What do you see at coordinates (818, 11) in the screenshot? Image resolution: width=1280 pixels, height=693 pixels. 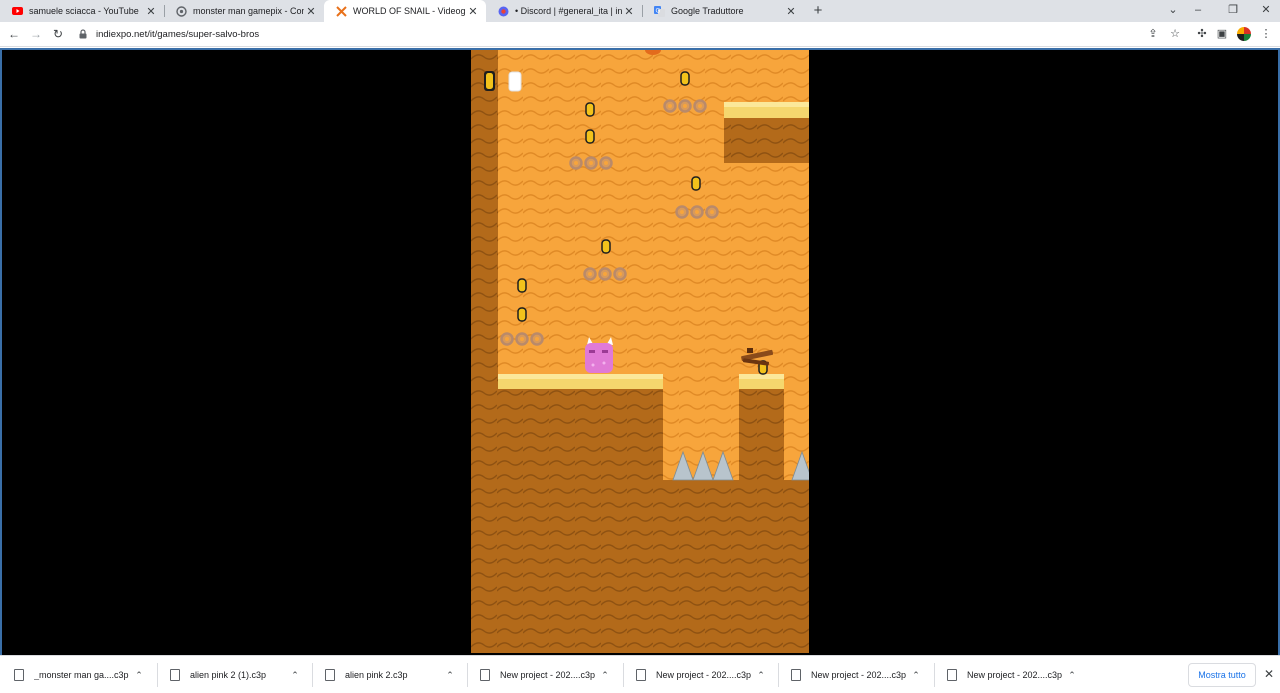 I see `new-tab-button: +` at bounding box center [818, 11].